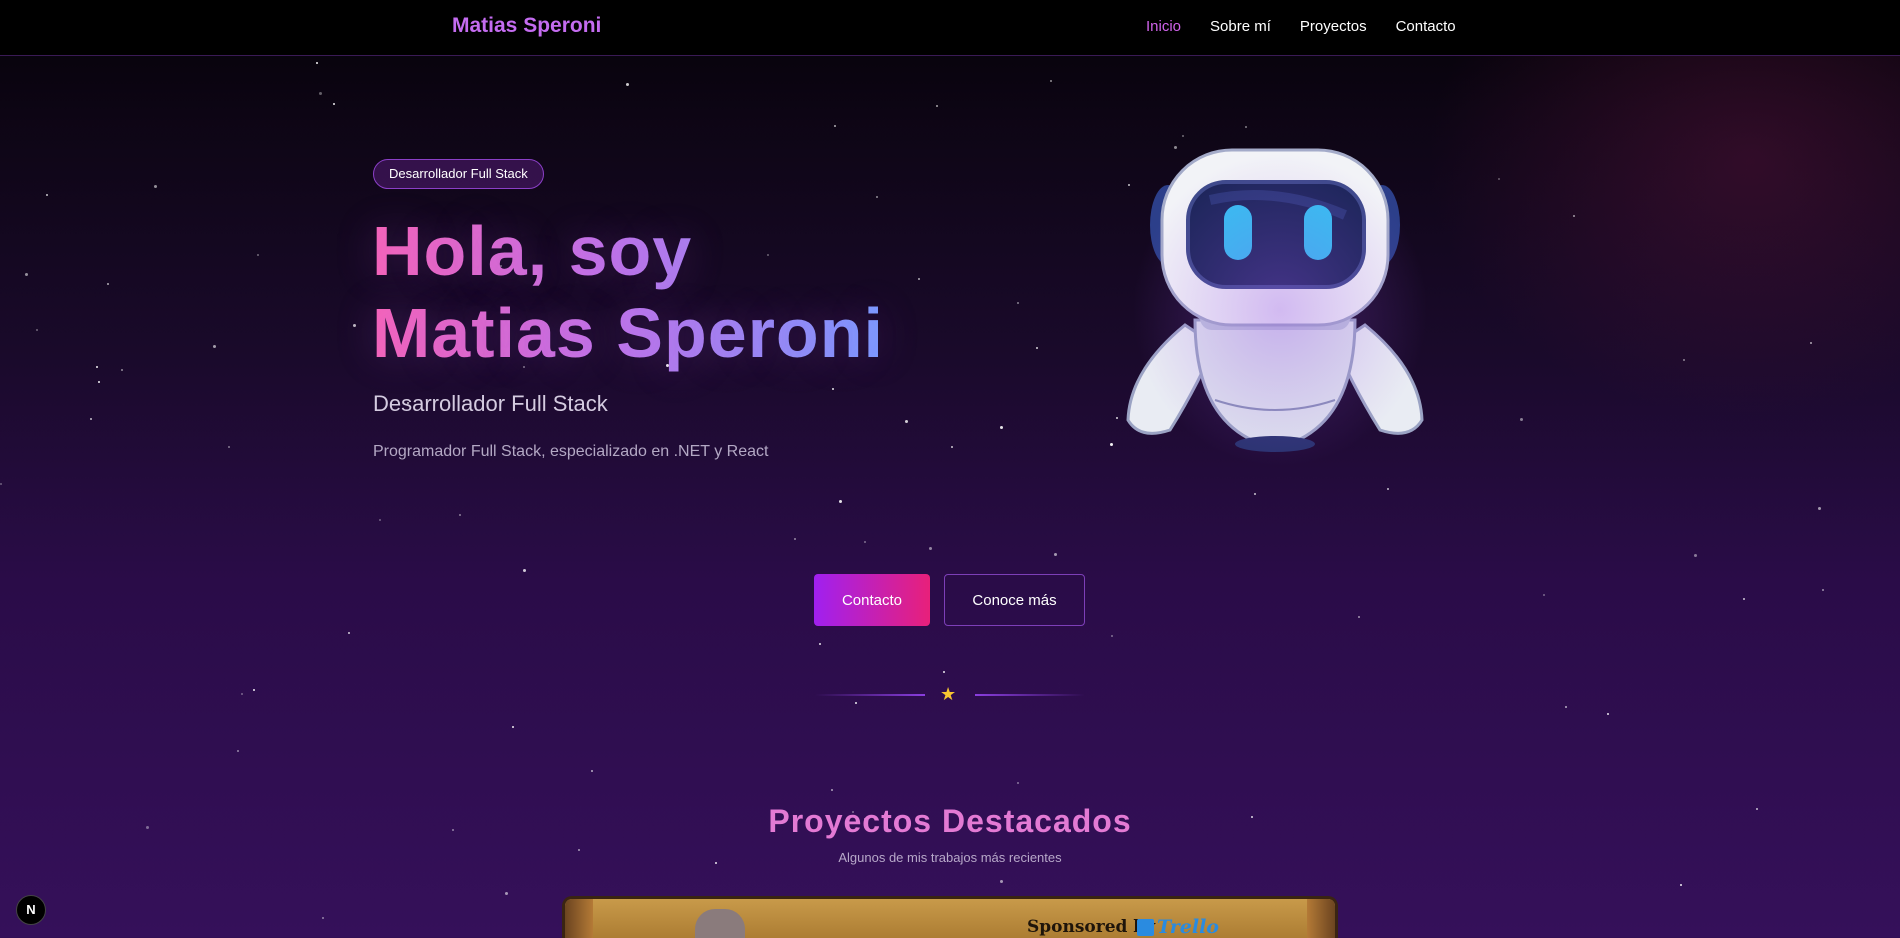  What do you see at coordinates (628, 333) in the screenshot?
I see `hero-title-line2: Matias Speroni` at bounding box center [628, 333].